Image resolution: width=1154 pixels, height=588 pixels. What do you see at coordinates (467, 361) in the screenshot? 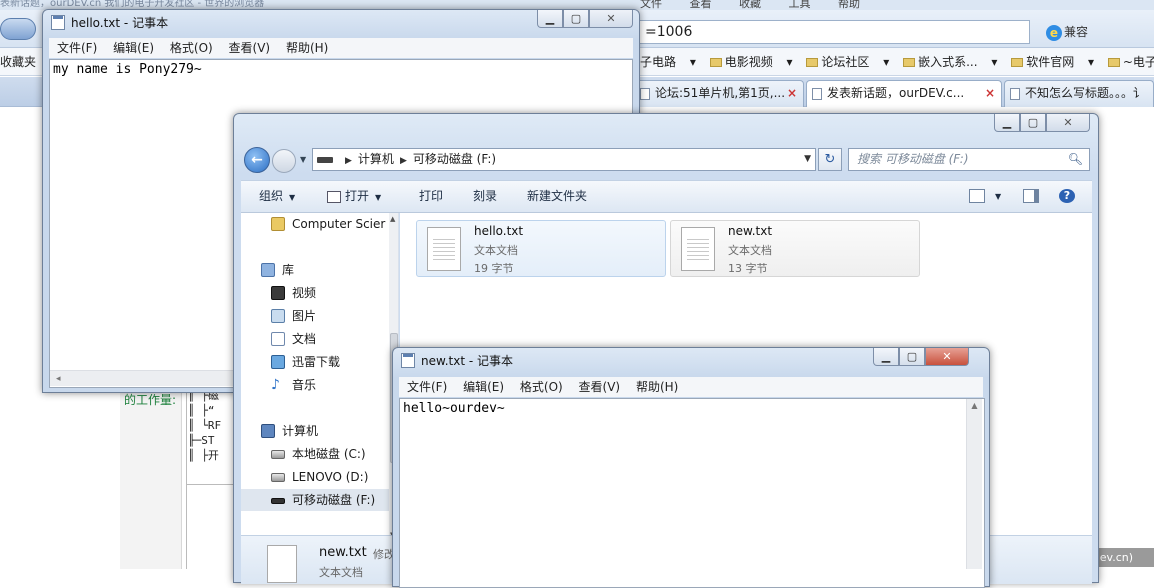
I see `window-title: new.txt - 记事本` at bounding box center [467, 361].